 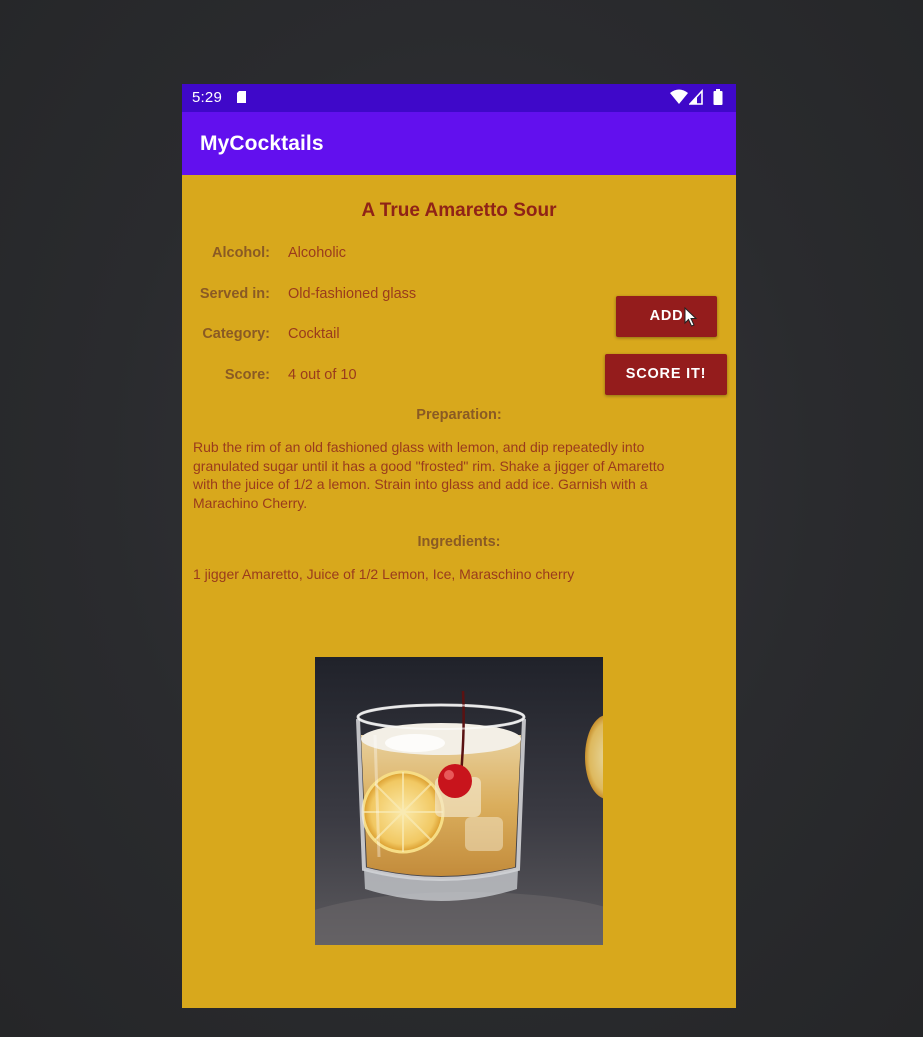 I want to click on category-label: Category:, so click(x=236, y=334).